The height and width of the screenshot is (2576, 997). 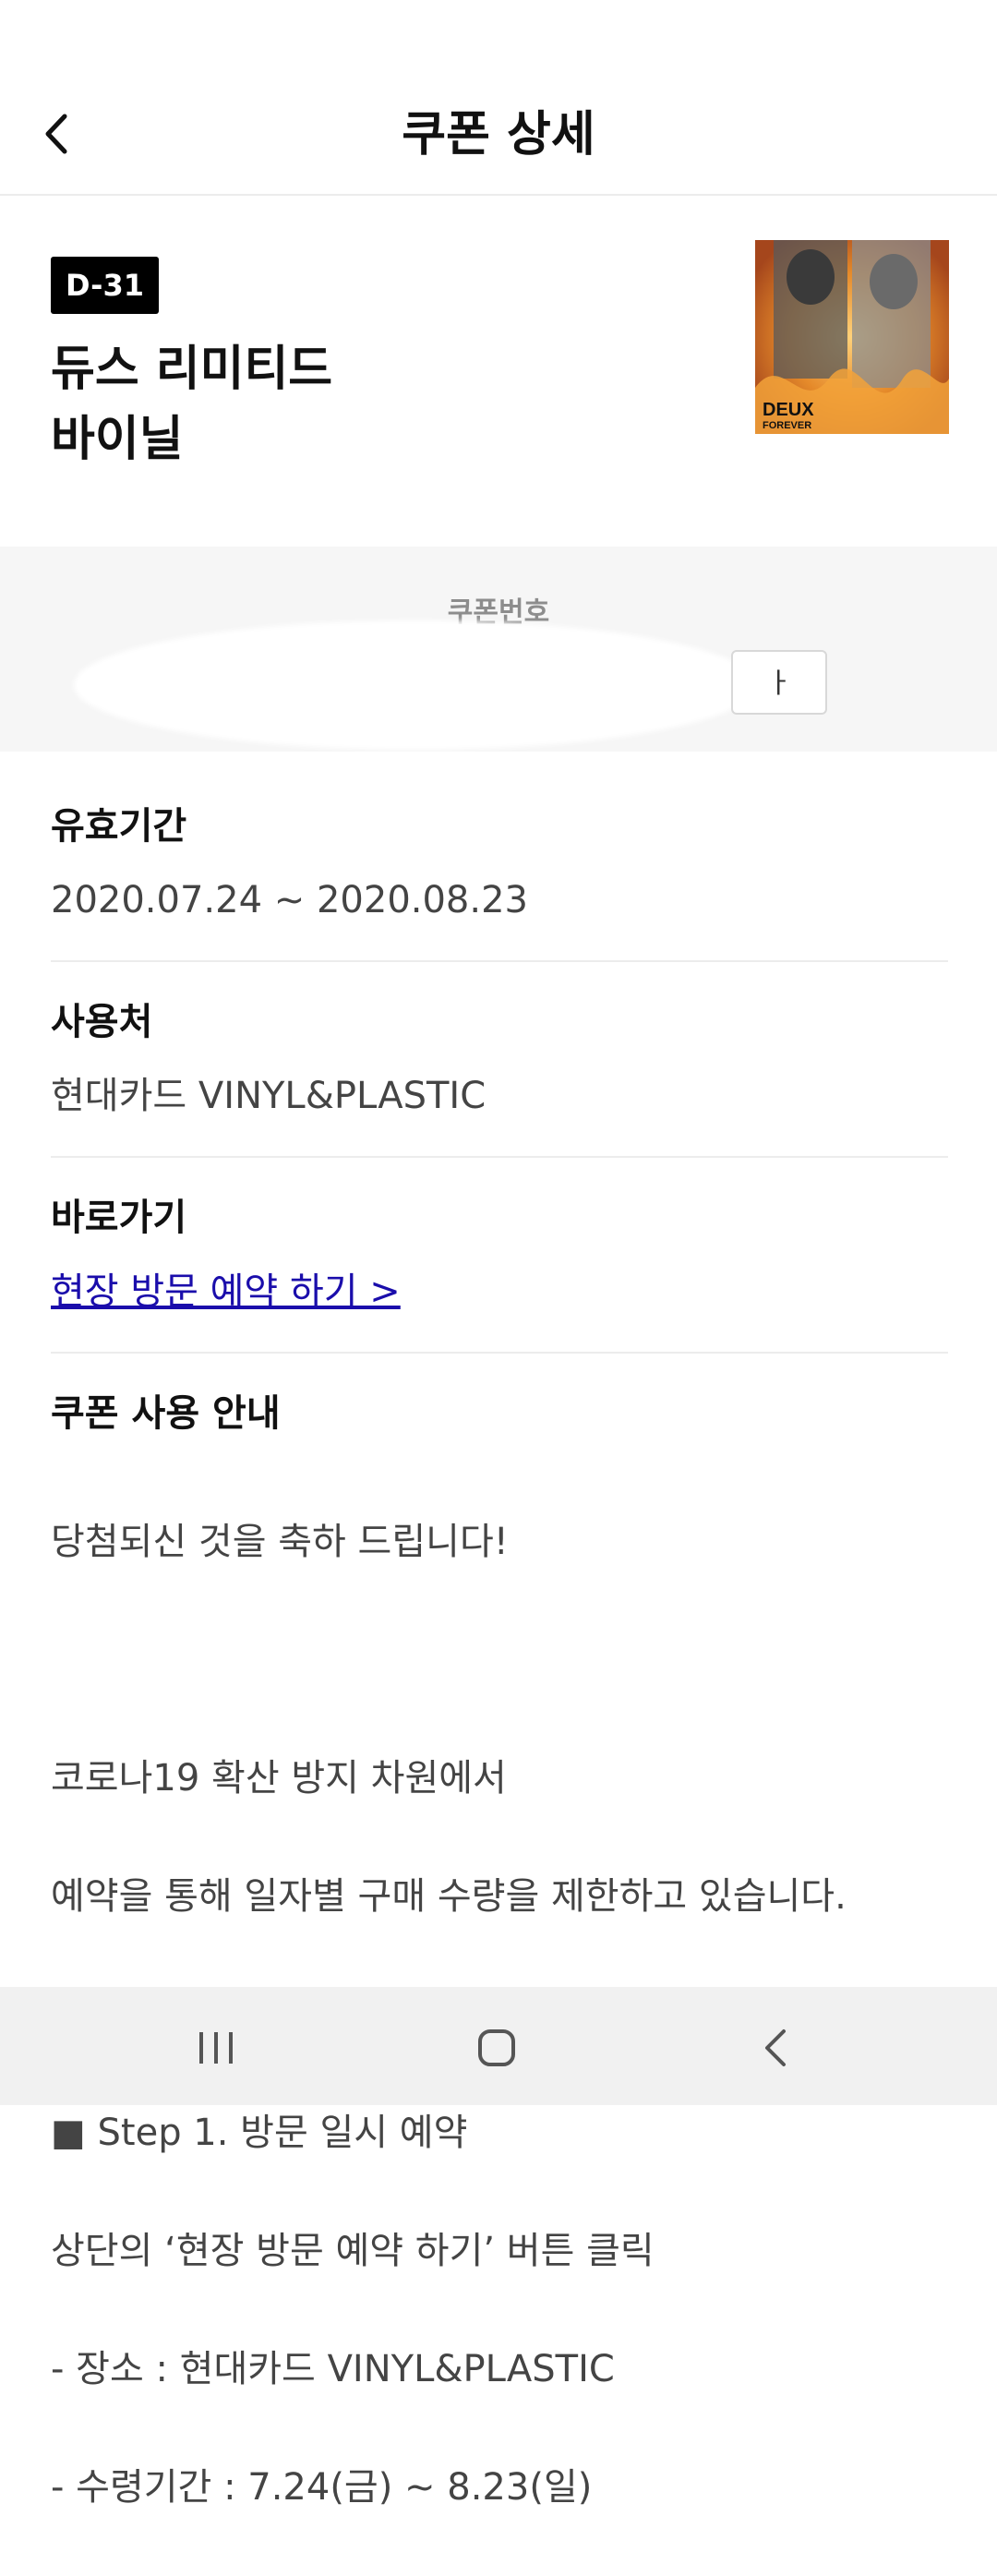 I want to click on recent-apps-icon, so click(x=216, y=2048).